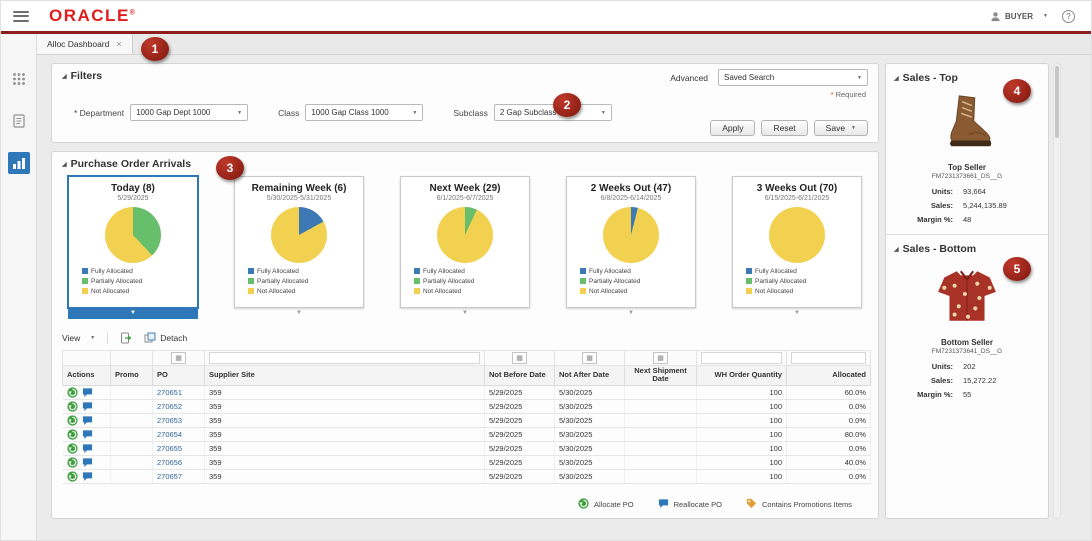  What do you see at coordinates (660, 358) in the screenshot?
I see `next-shipment-date-filter-icon: ▦` at bounding box center [660, 358].